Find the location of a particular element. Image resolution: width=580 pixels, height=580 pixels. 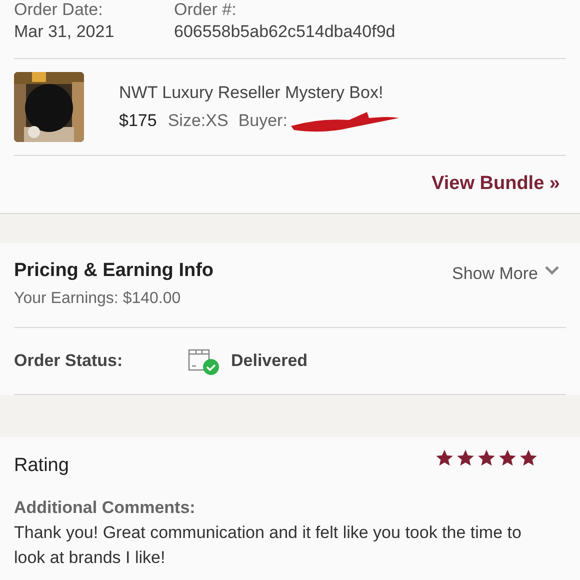

item-price: $175 is located at coordinates (138, 121).